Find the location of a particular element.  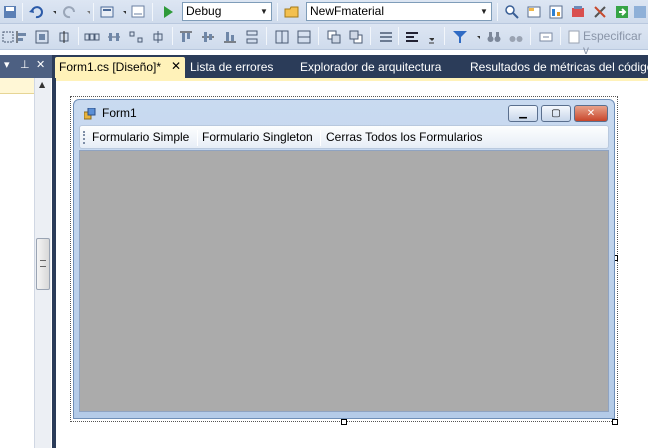

tab-order-icon is located at coordinates (386, 37).